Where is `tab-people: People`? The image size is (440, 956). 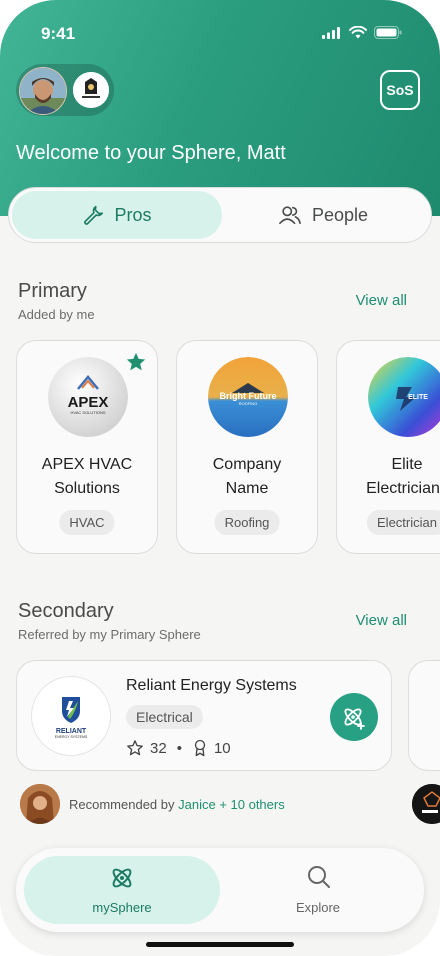 tab-people: People is located at coordinates (323, 215).